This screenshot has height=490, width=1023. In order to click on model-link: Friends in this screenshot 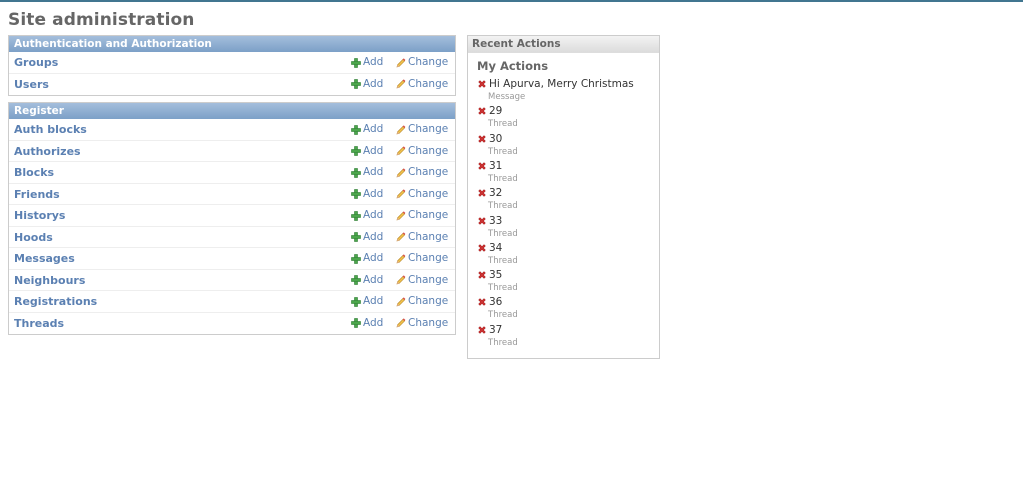, I will do `click(37, 194)`.